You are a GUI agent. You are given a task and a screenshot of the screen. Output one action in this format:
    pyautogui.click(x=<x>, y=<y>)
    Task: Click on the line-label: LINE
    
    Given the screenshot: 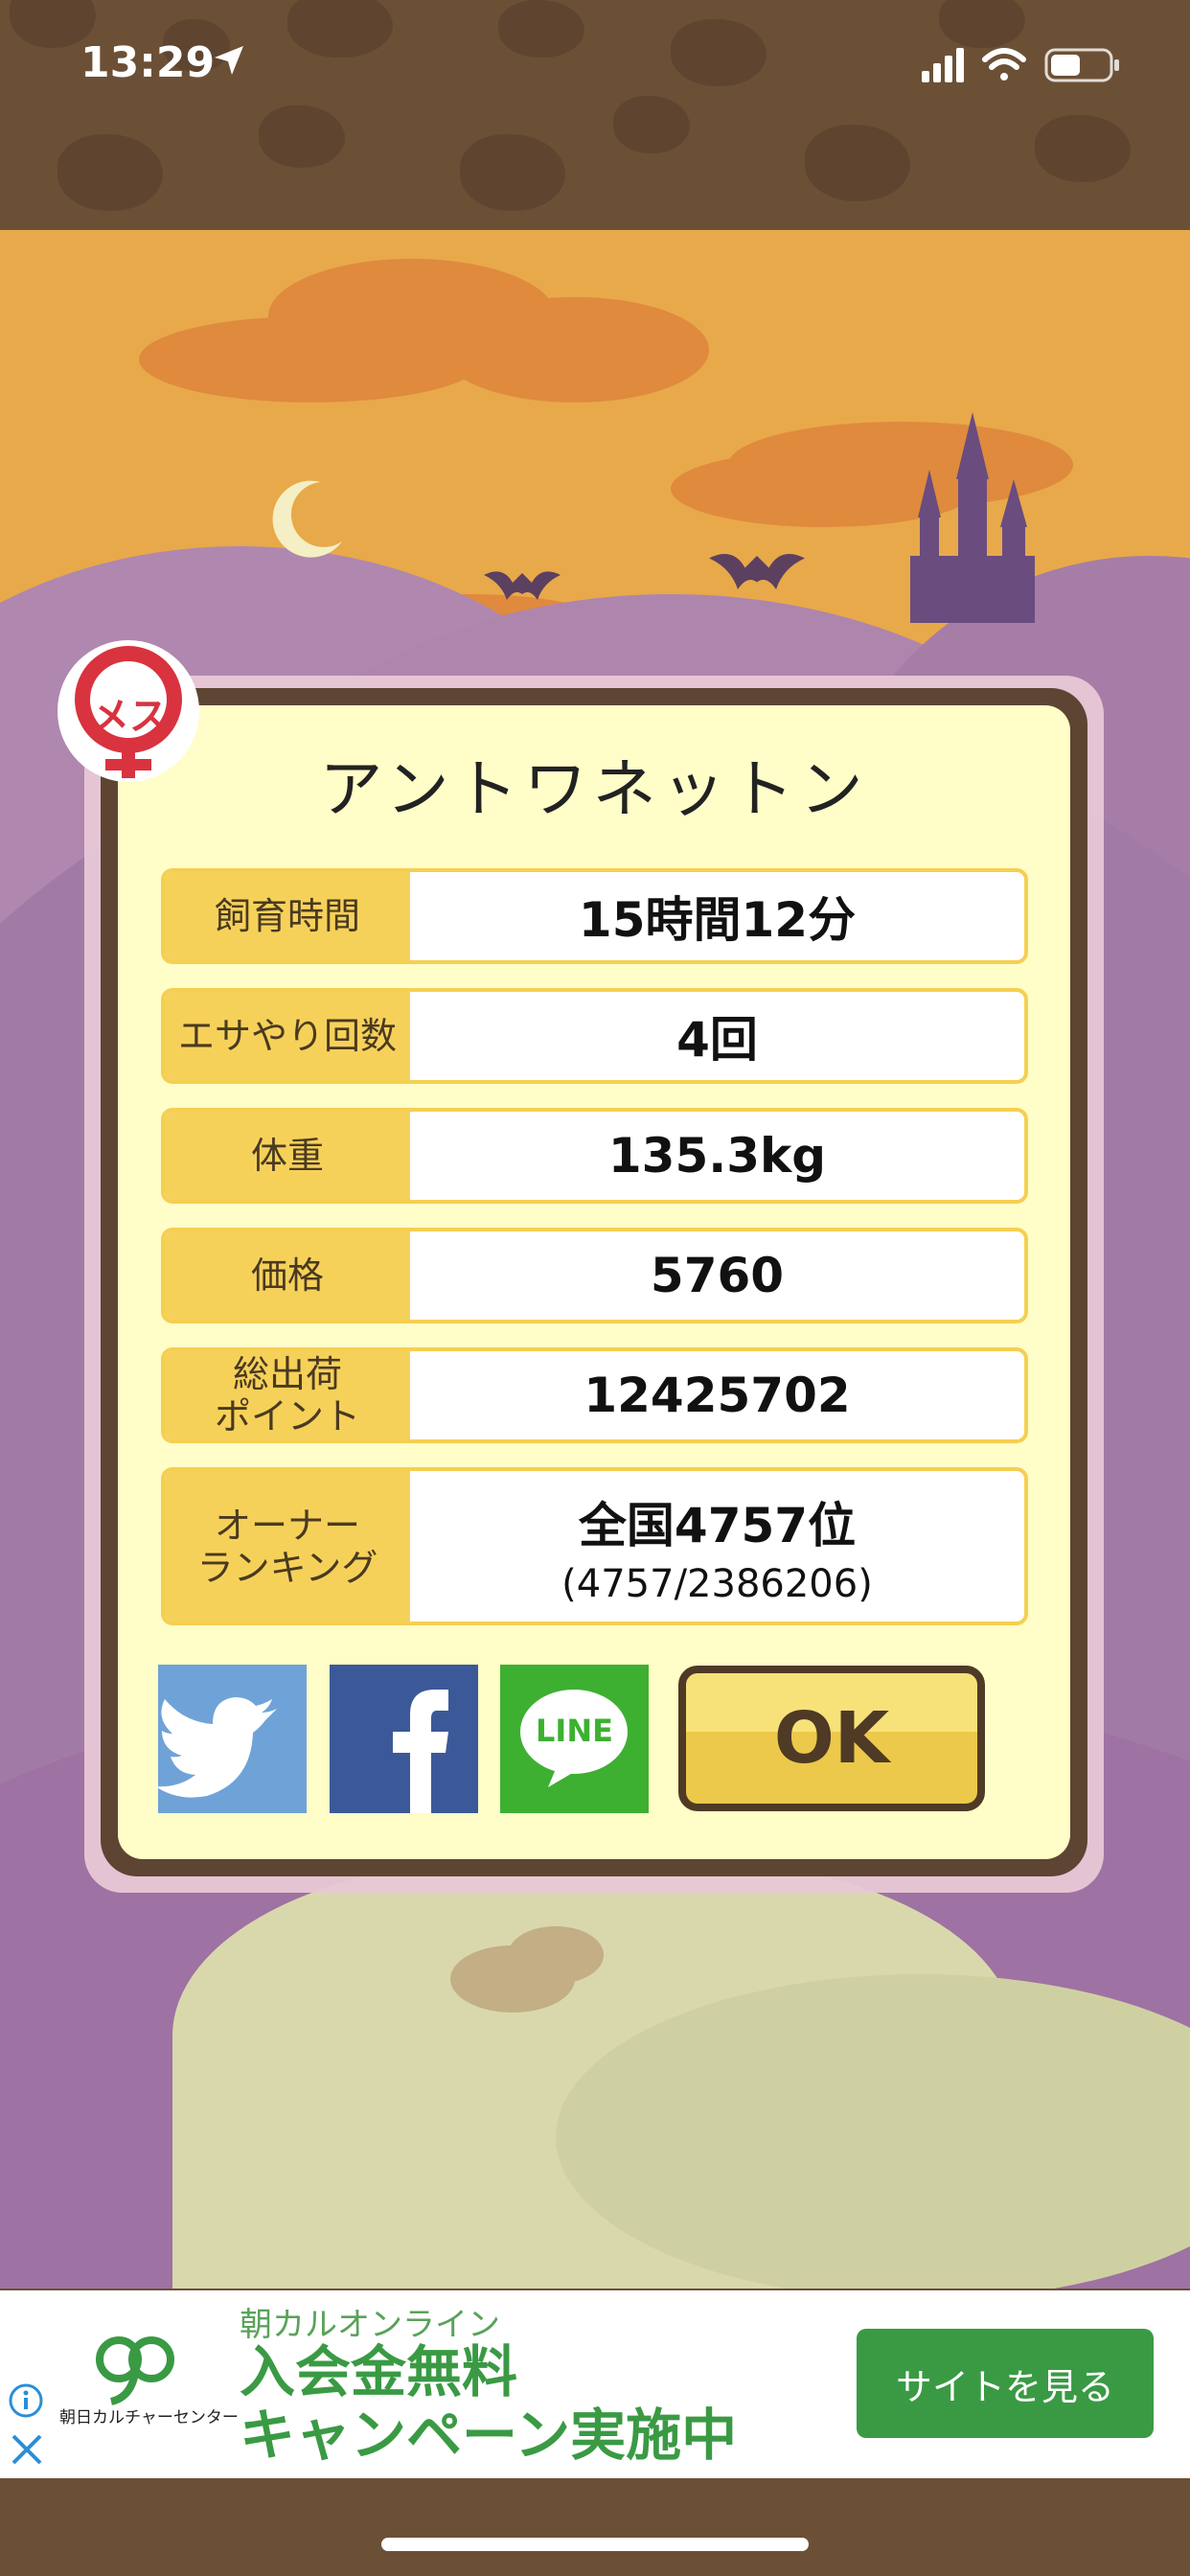 What is the action you would take?
    pyautogui.click(x=574, y=1731)
    